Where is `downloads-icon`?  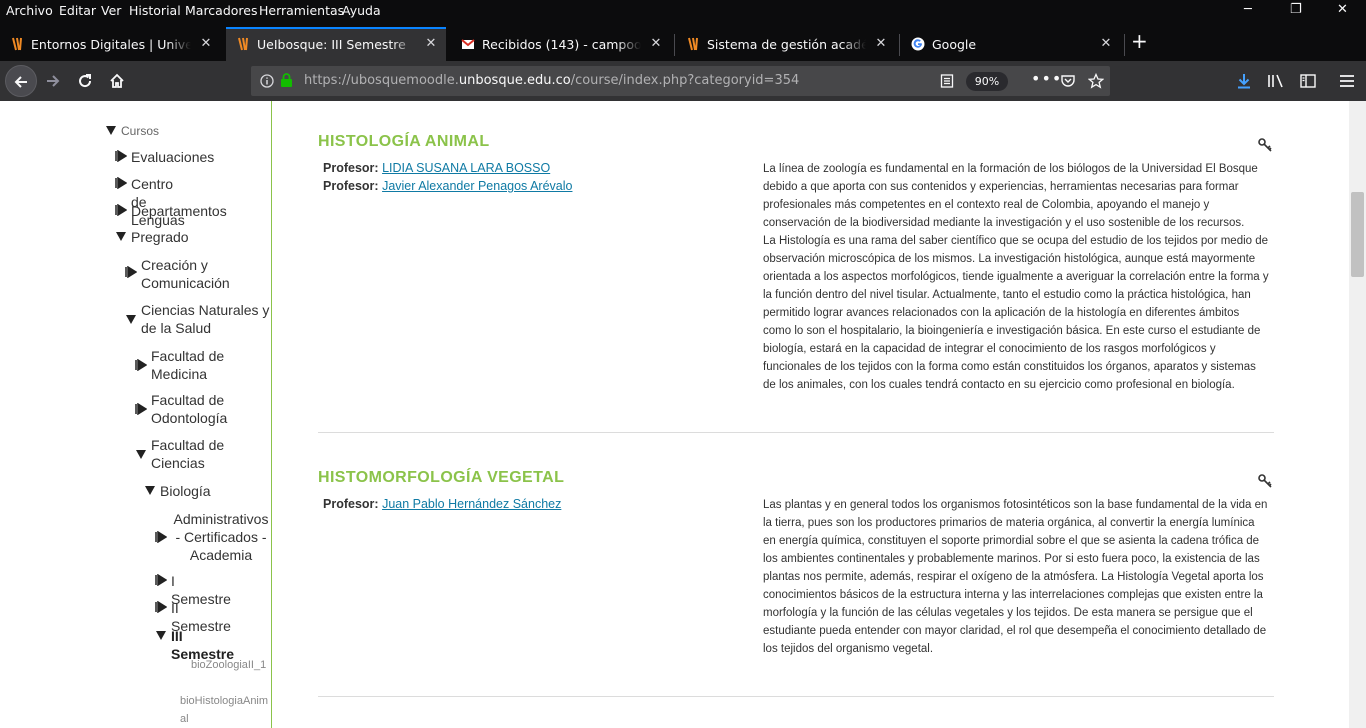 downloads-icon is located at coordinates (1244, 81).